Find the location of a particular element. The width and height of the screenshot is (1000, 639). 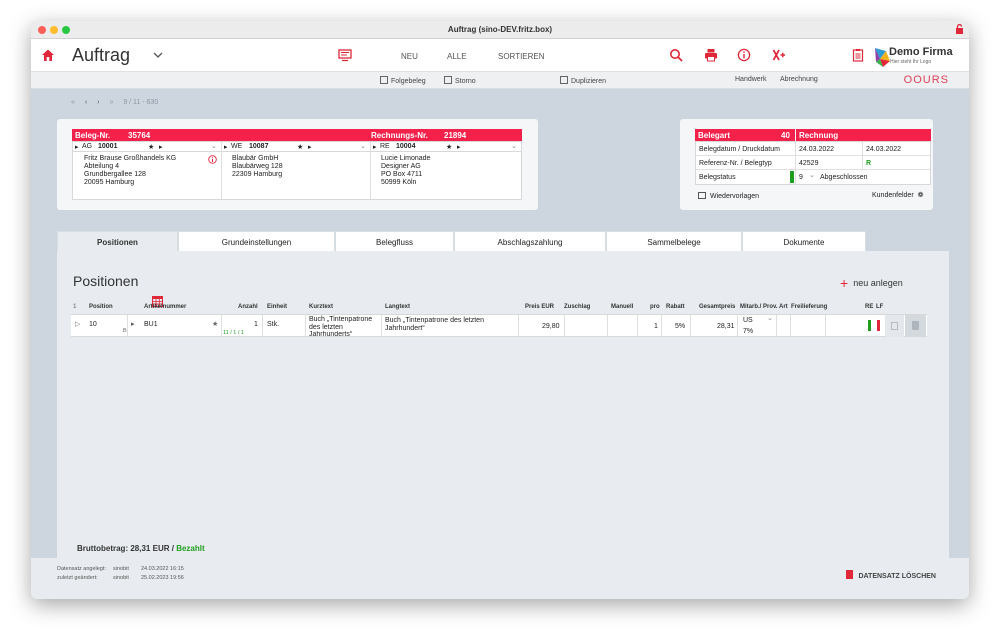

print-icon is located at coordinates (711, 55).